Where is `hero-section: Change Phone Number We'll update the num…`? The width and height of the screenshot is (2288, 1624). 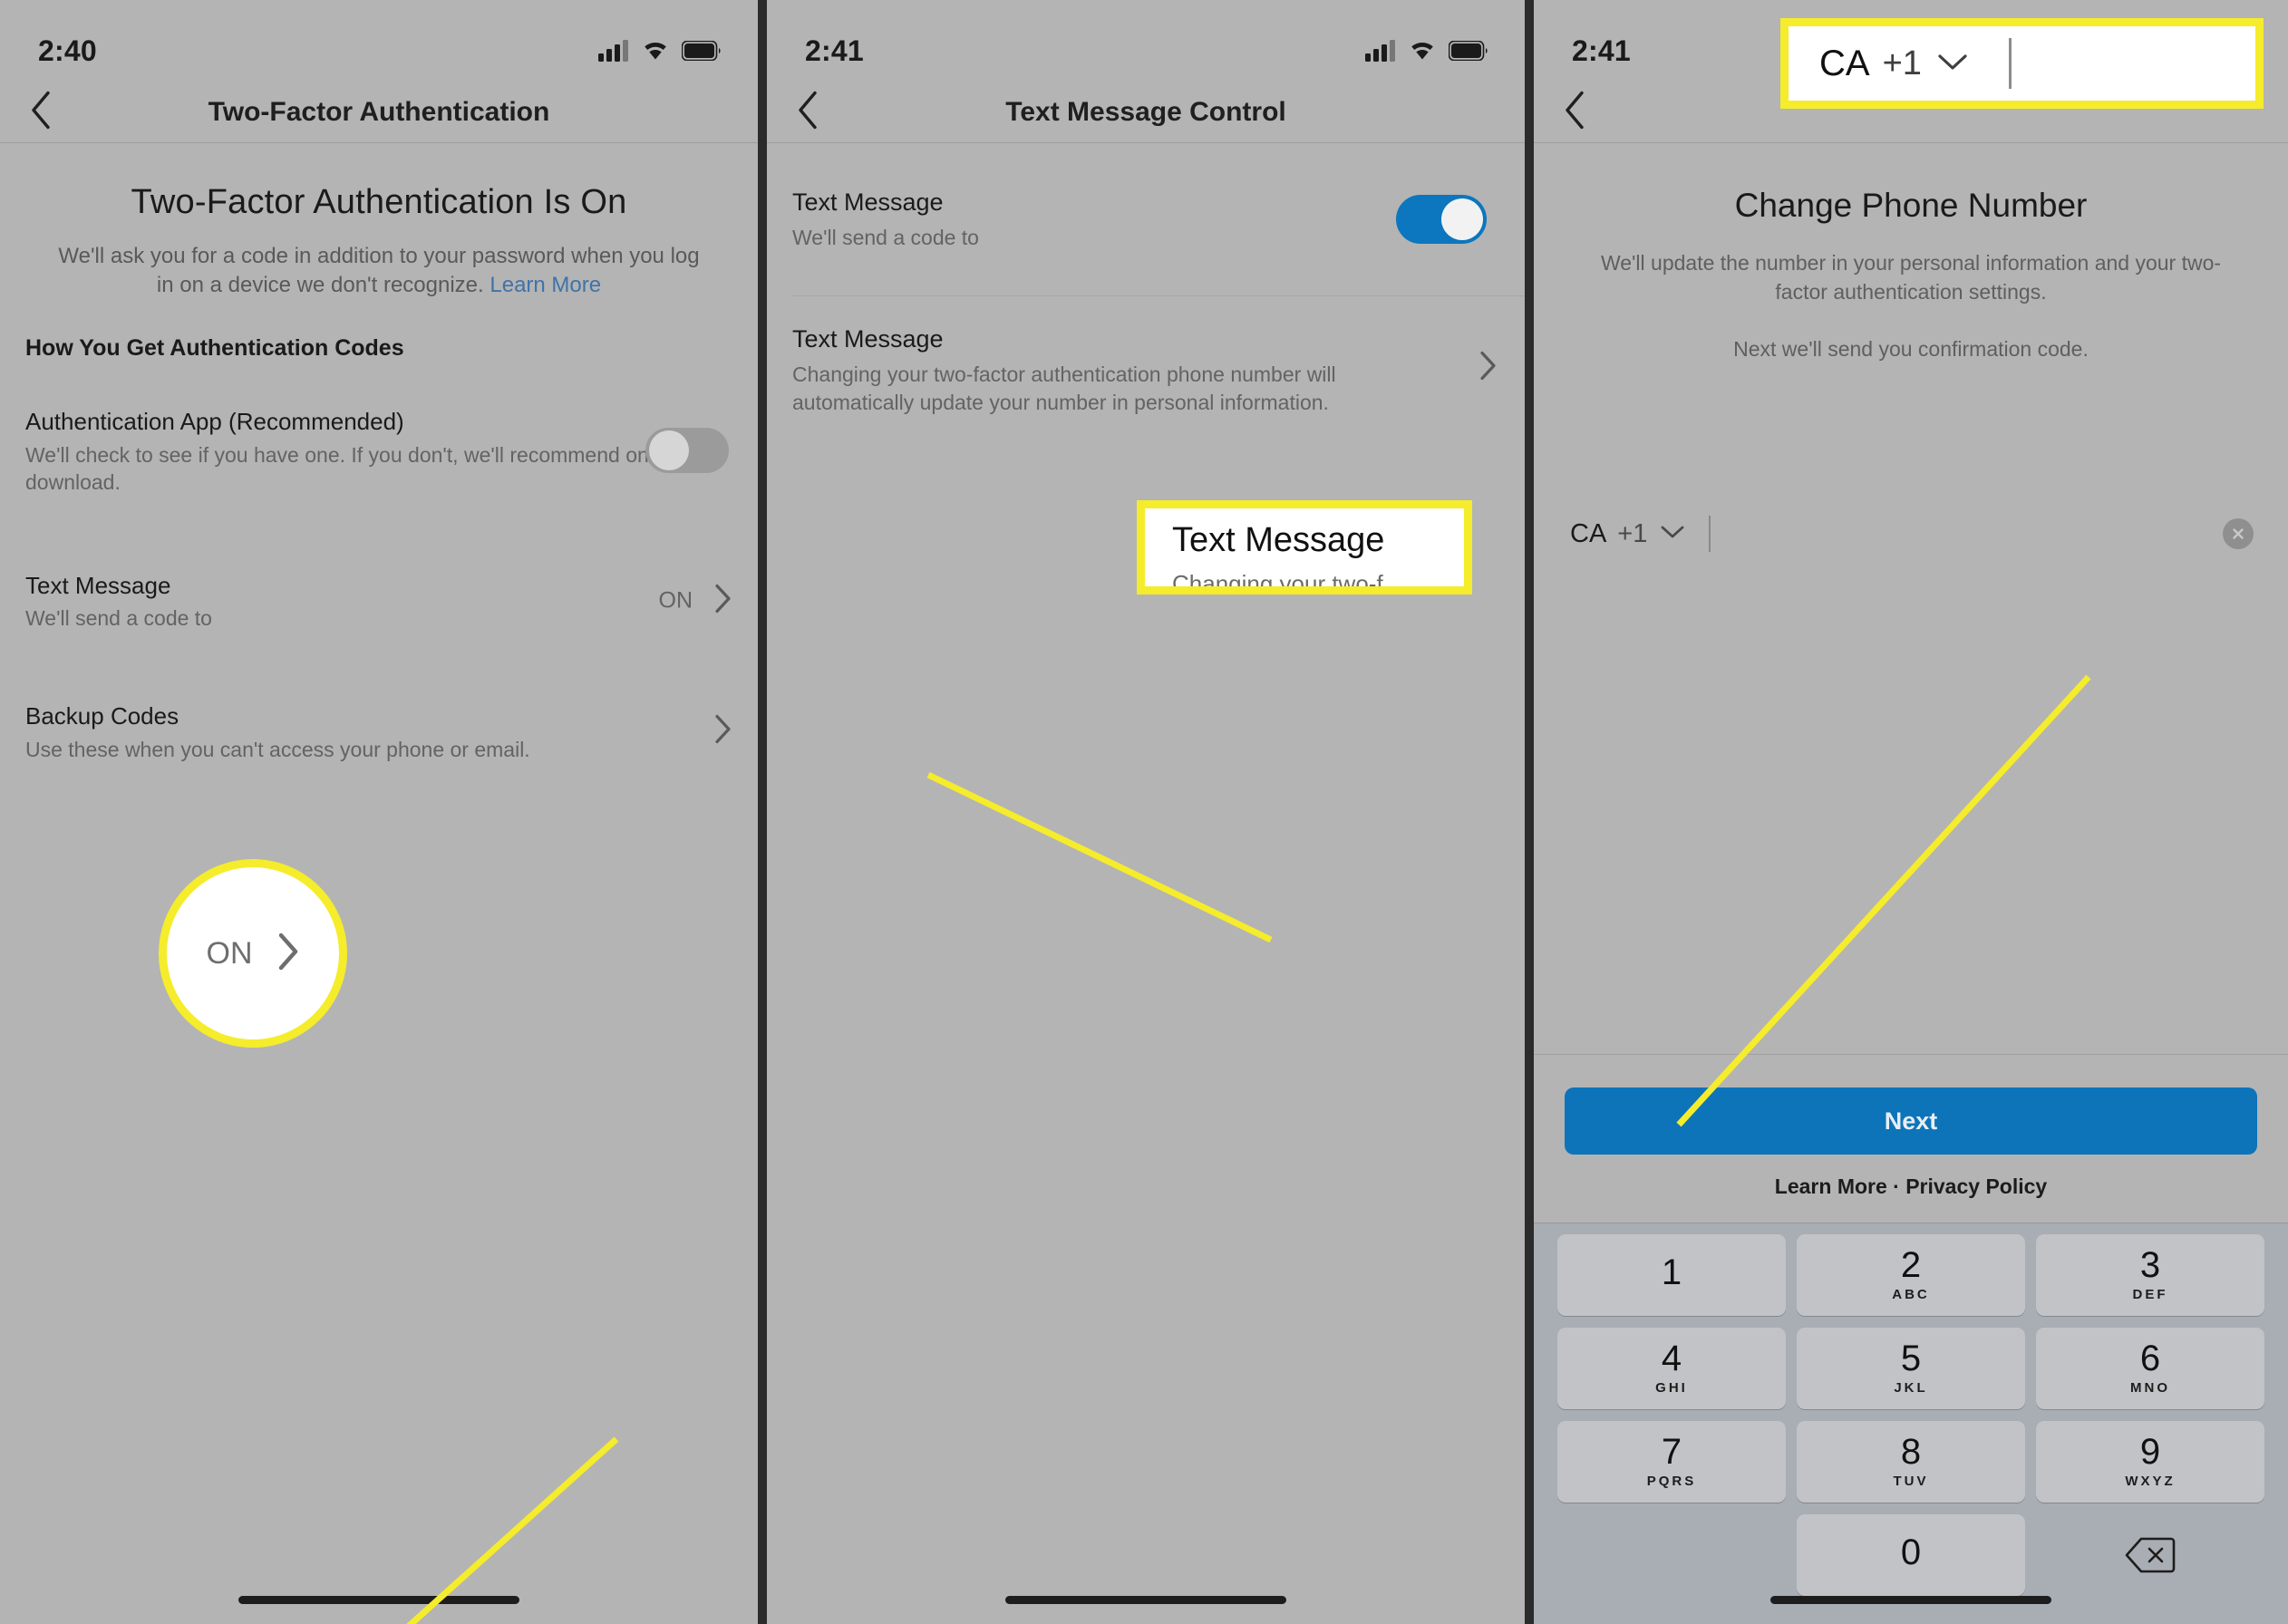 hero-section: Change Phone Number We'll update the num… is located at coordinates (1911, 252).